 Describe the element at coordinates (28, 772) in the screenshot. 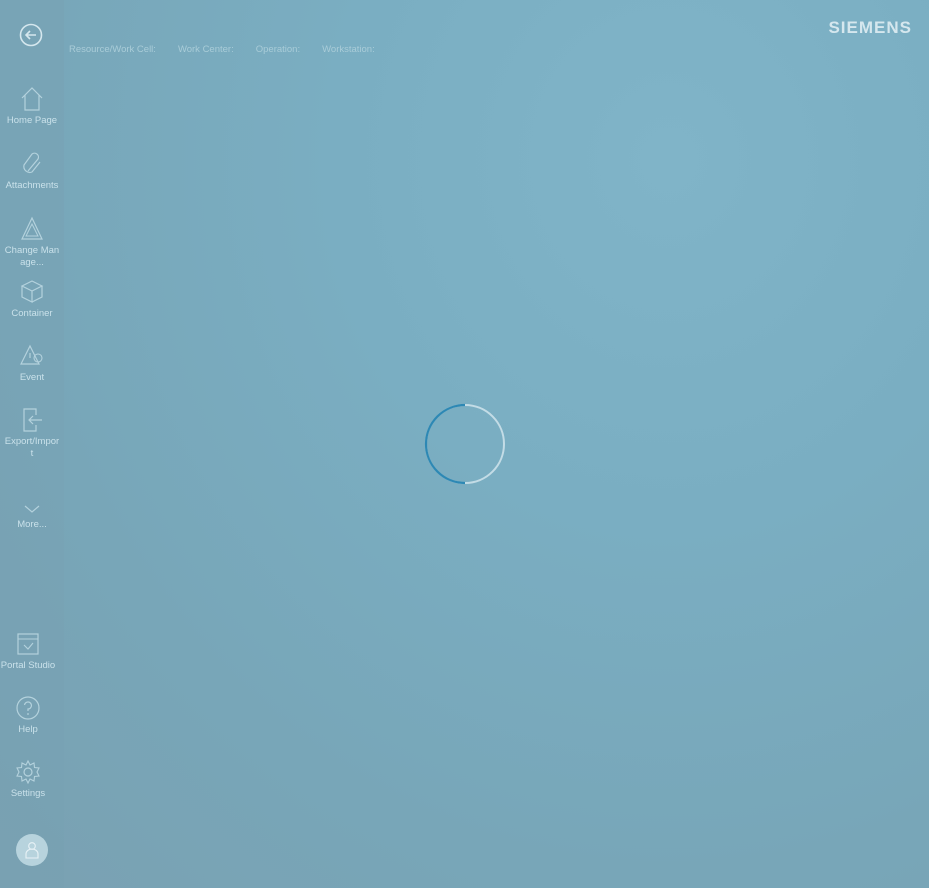

I see `gear-icon` at that location.